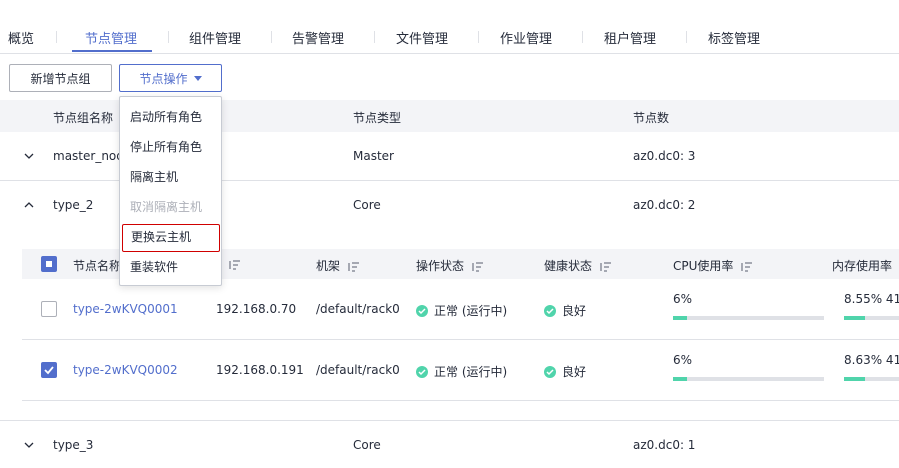  I want to click on add-node-group-label: 新增节点组, so click(60, 78).